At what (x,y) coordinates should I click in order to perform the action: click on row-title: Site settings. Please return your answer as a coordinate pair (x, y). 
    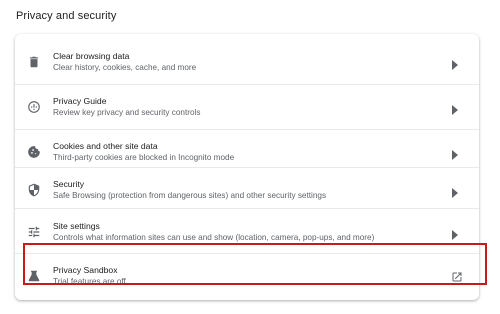
    Looking at the image, I should click on (76, 226).